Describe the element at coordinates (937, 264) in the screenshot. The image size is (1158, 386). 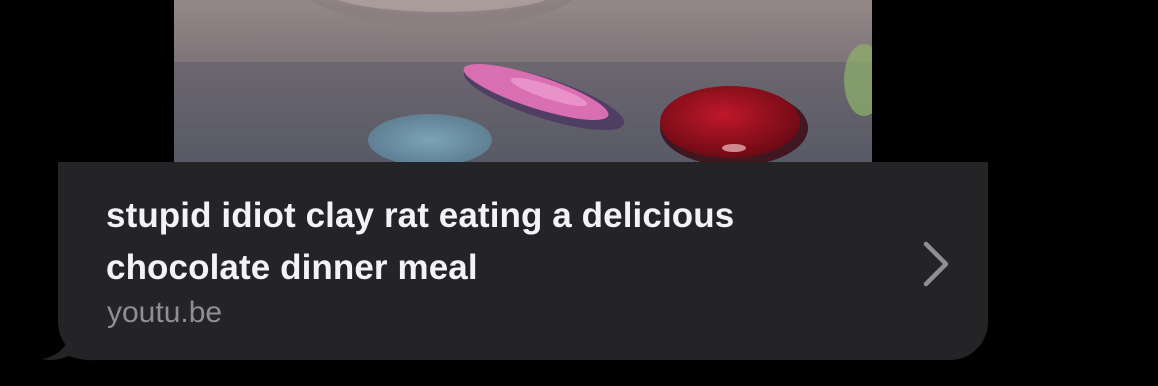
I see `chevron-right-icon` at that location.